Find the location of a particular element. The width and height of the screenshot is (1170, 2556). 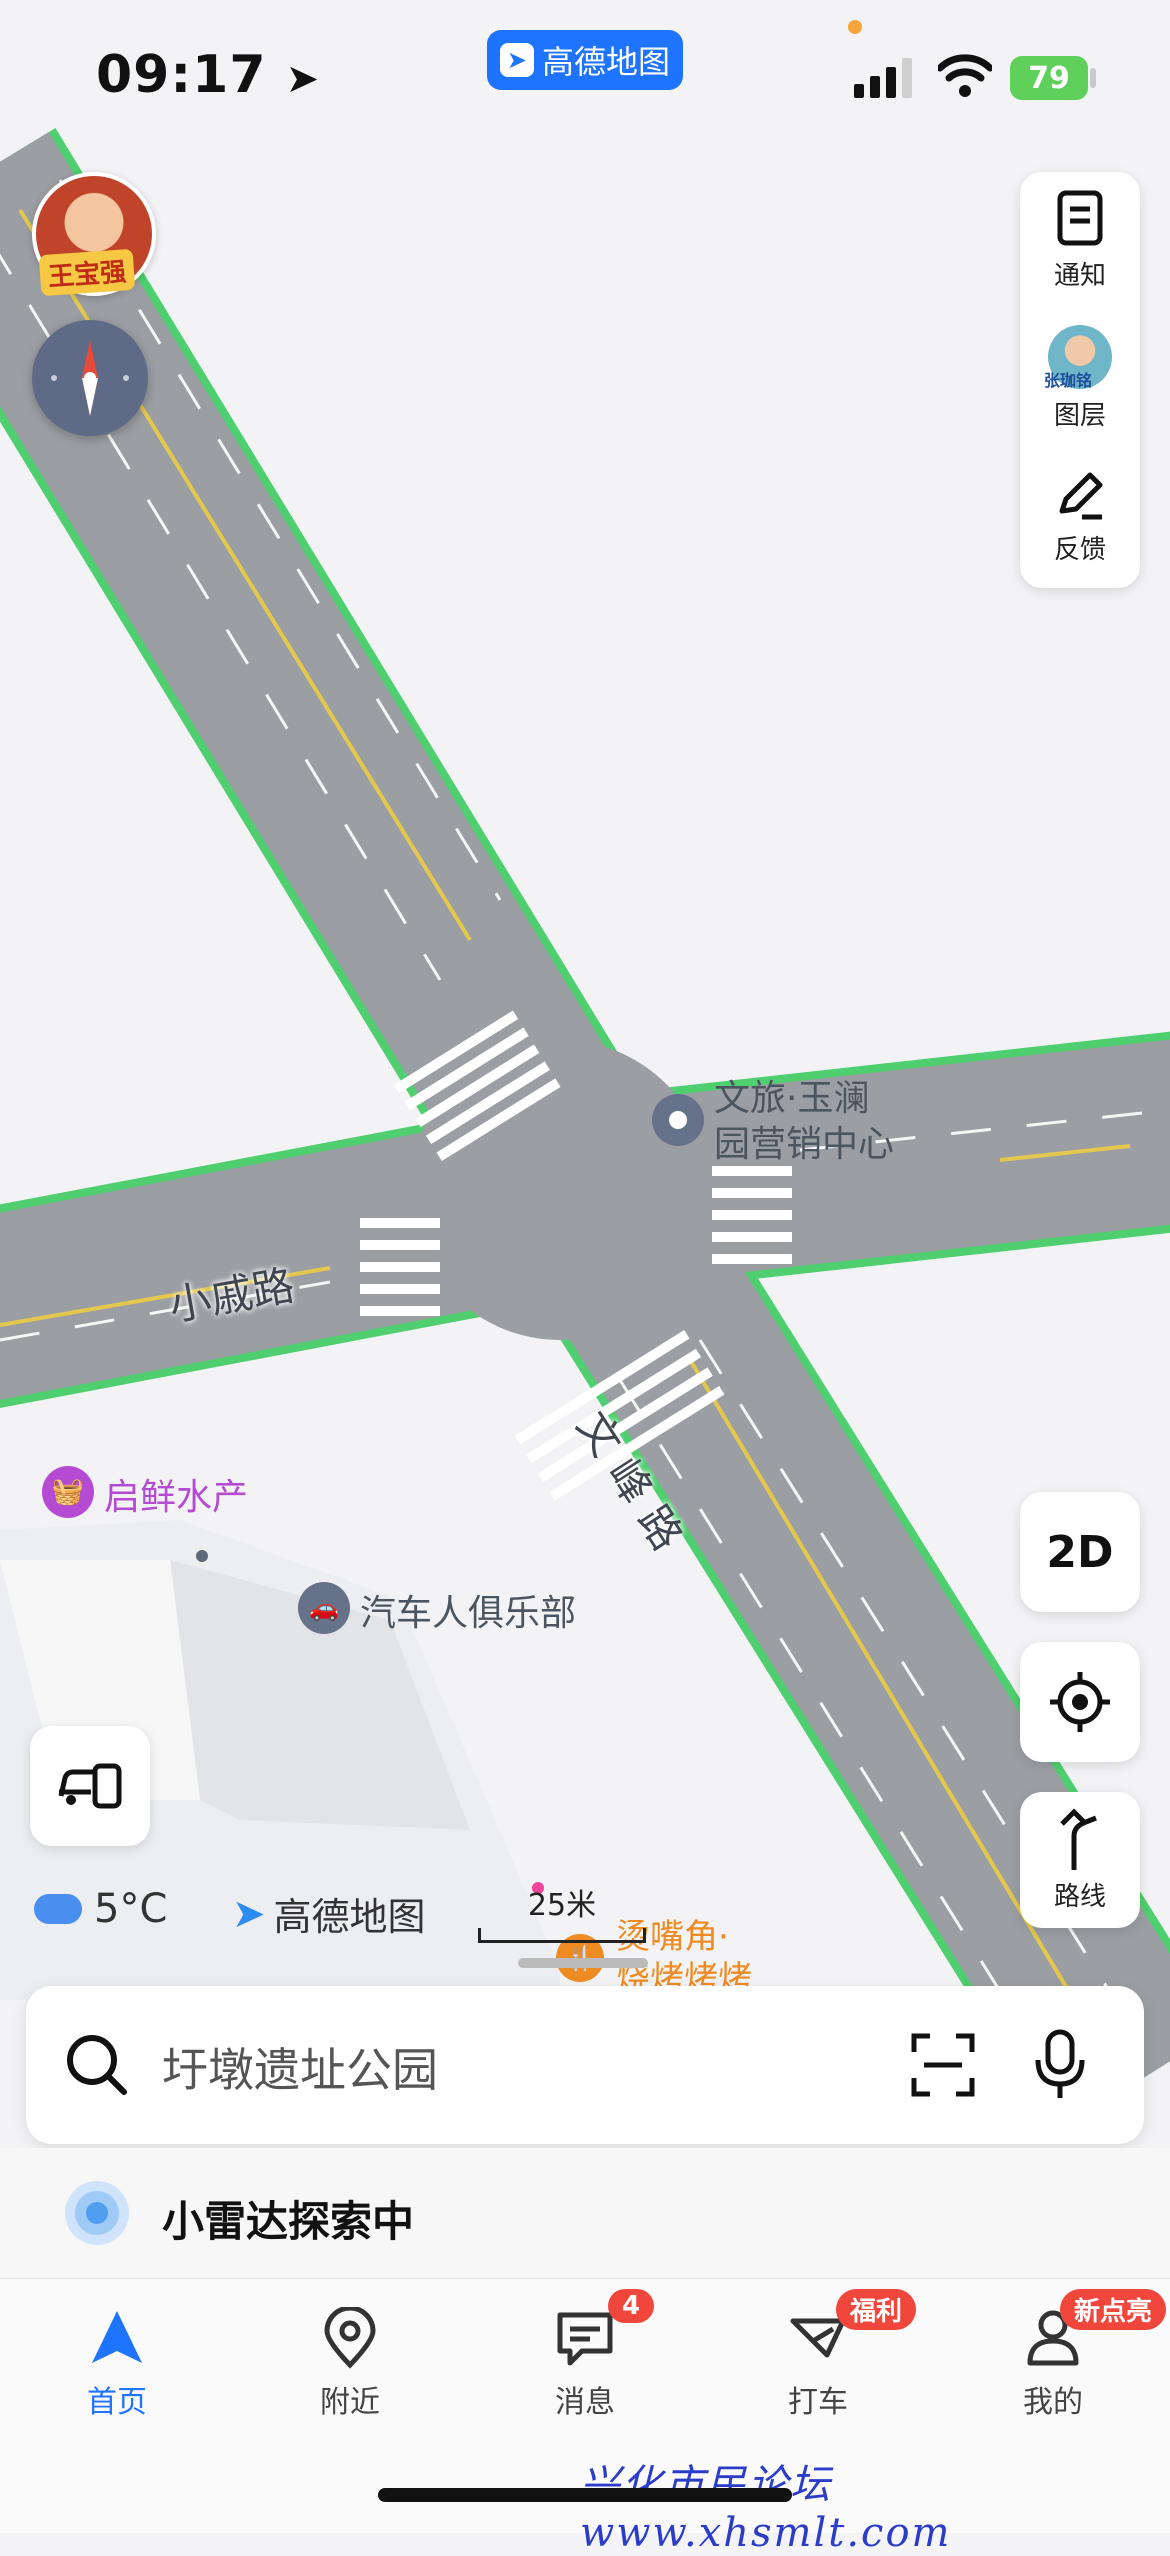

battery-tip is located at coordinates (1093, 78).